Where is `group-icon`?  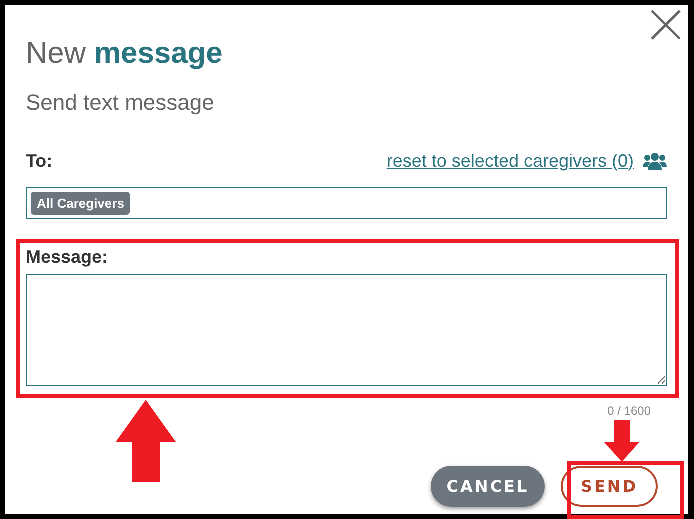 group-icon is located at coordinates (655, 161).